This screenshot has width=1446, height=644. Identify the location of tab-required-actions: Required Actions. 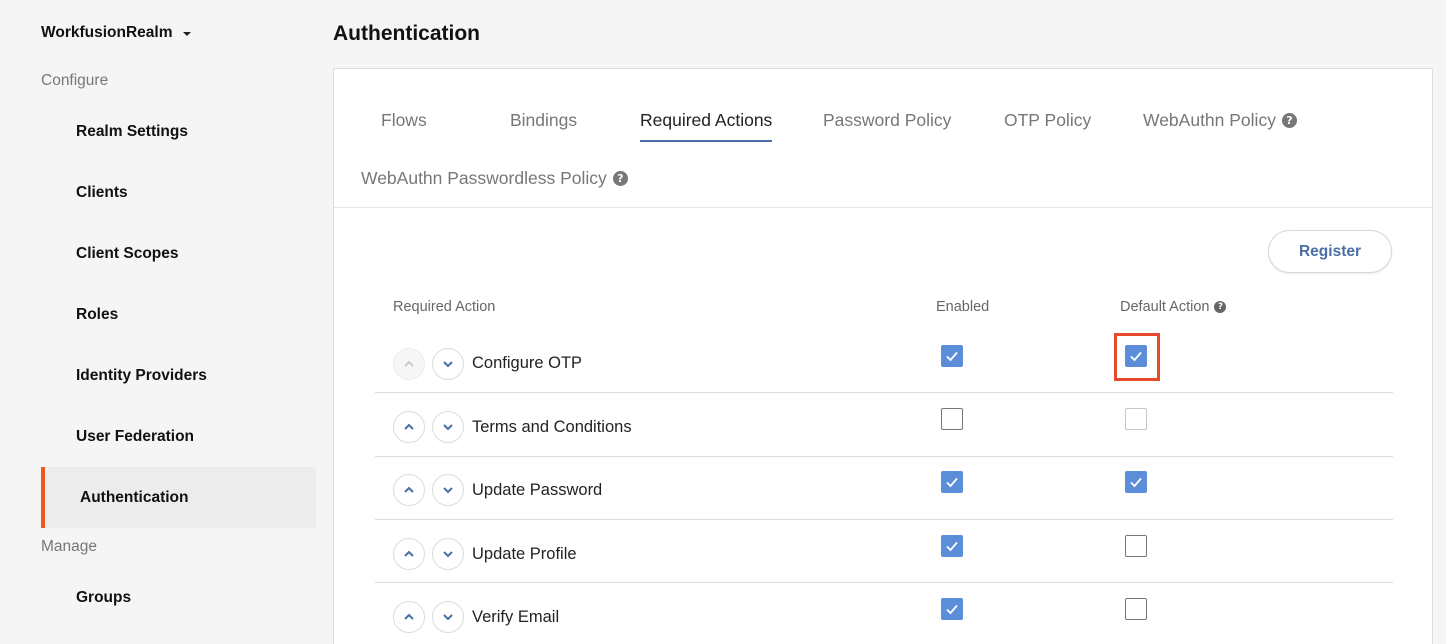
(706, 126).